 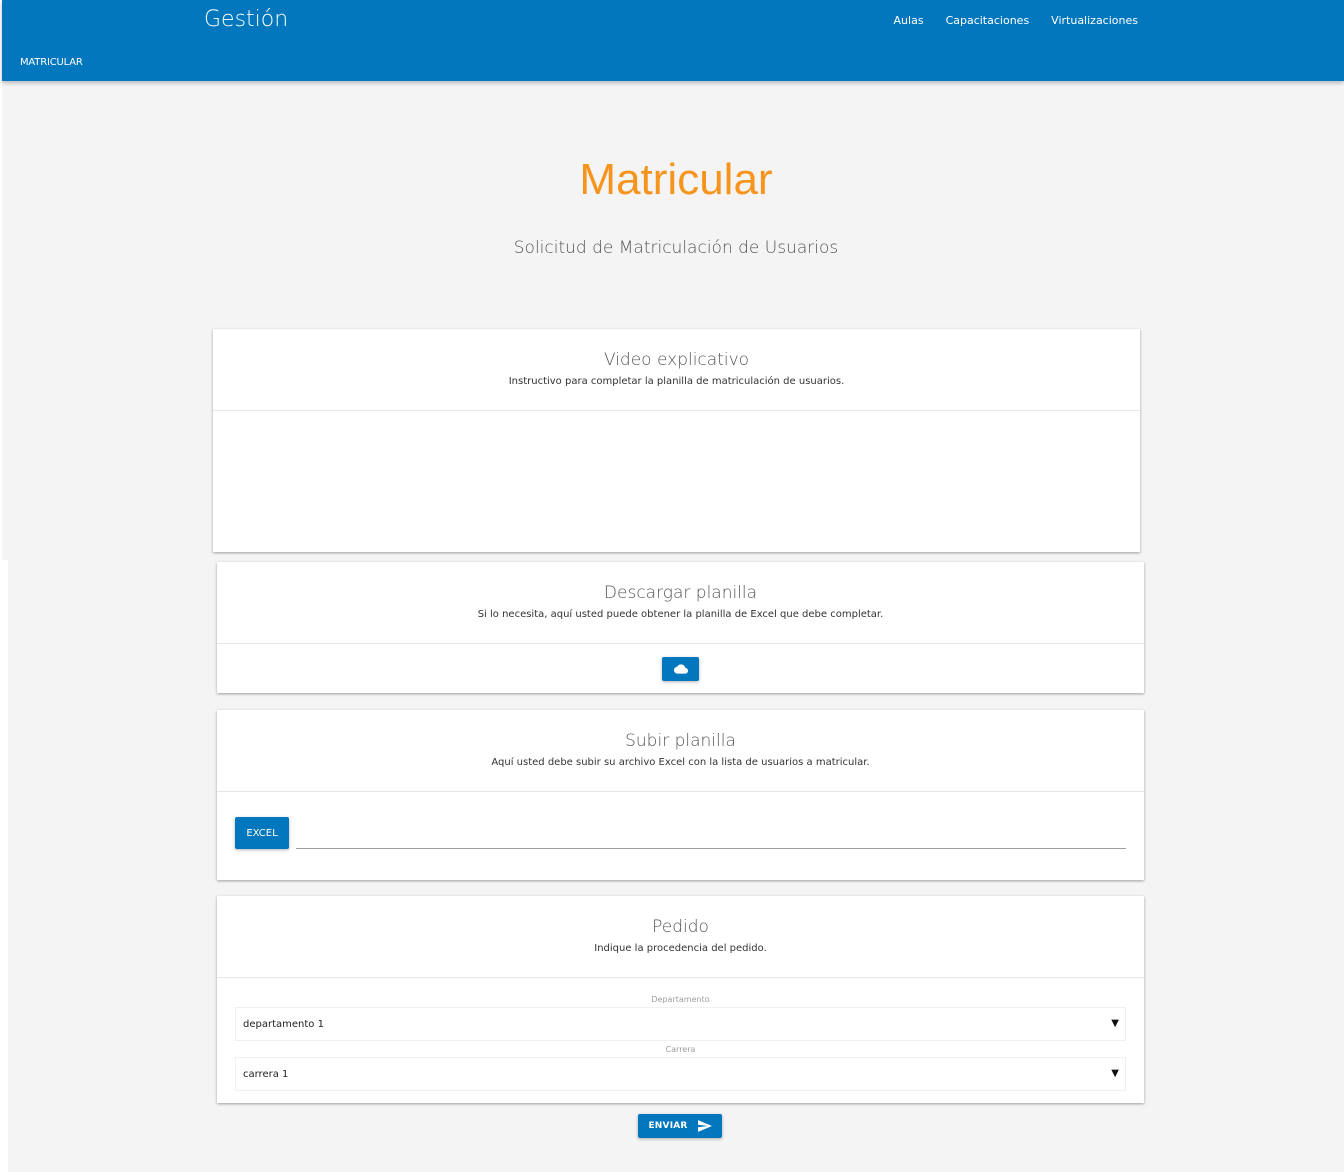 I want to click on brand-logo: Gestión, so click(x=246, y=19).